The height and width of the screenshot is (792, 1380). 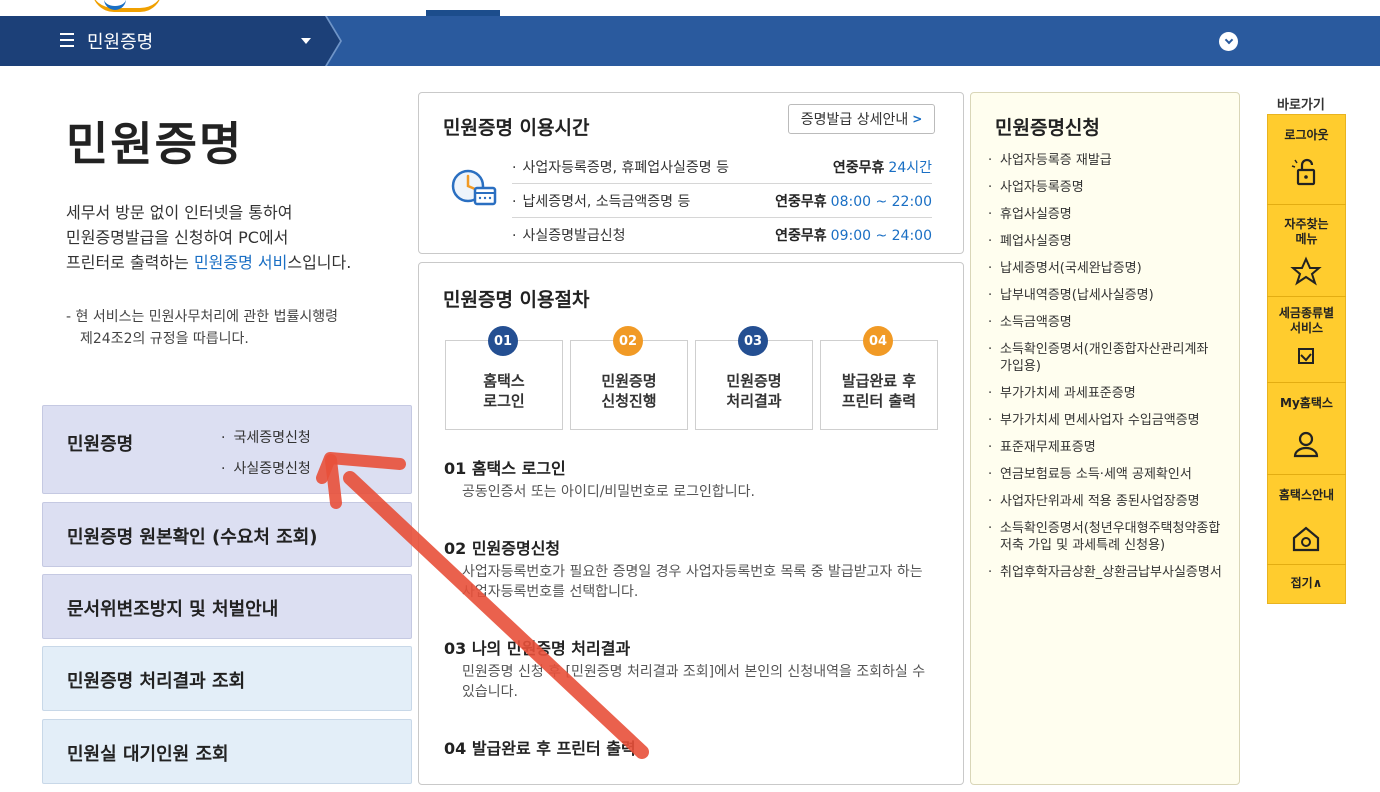 I want to click on section-heading-4: 04 발급완료 후 프린터 출력, so click(x=540, y=748).